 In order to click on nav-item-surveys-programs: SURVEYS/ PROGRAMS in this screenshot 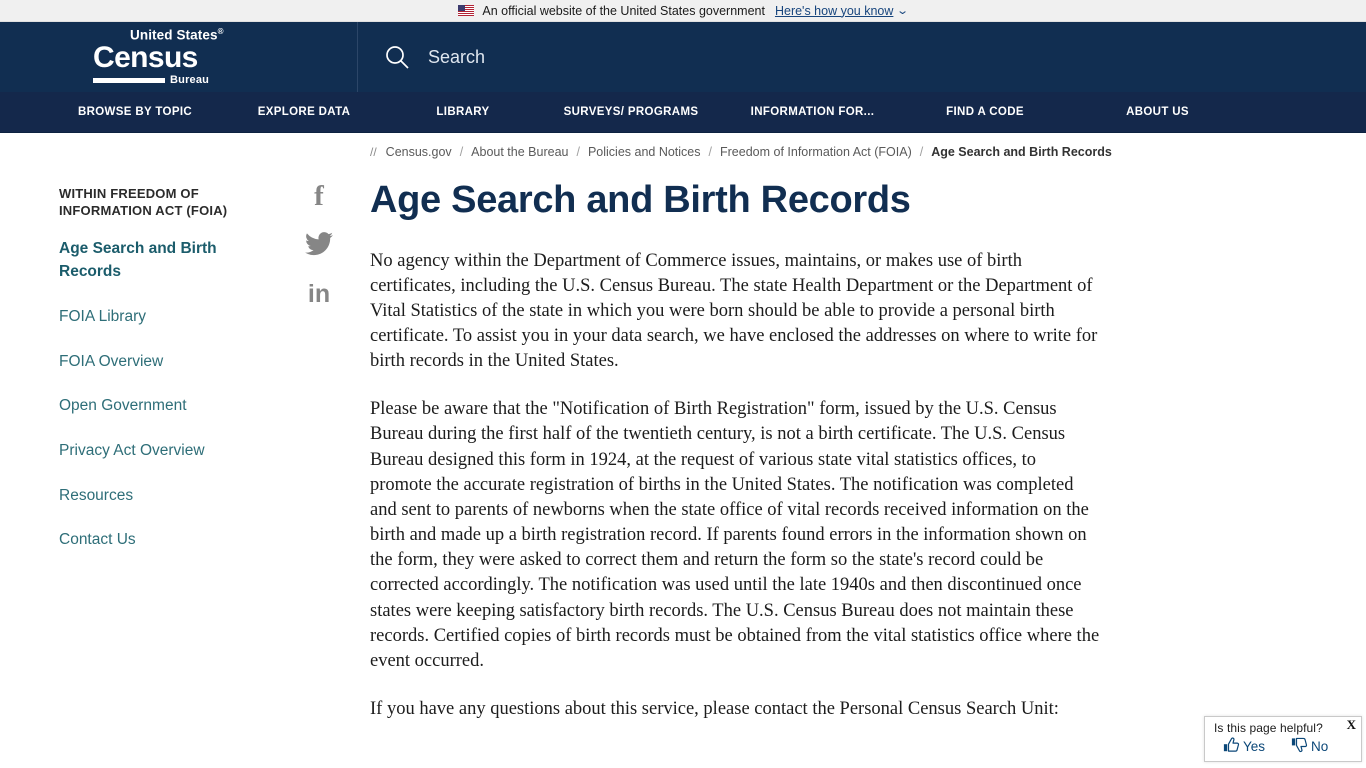, I will do `click(631, 112)`.